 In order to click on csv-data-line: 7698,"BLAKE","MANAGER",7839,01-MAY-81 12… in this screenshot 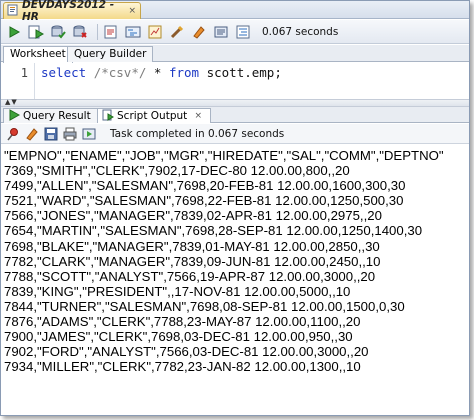, I will do `click(192, 246)`.